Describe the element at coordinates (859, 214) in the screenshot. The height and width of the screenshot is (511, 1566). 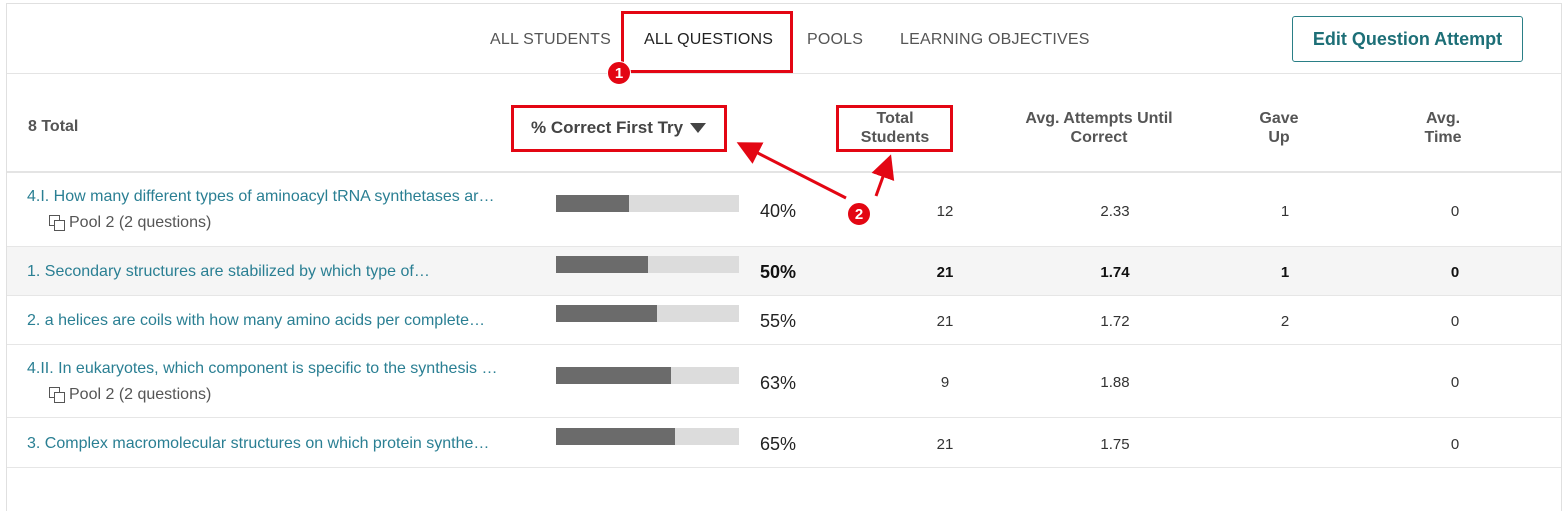
I see `annotation-badge-2: 2` at that location.